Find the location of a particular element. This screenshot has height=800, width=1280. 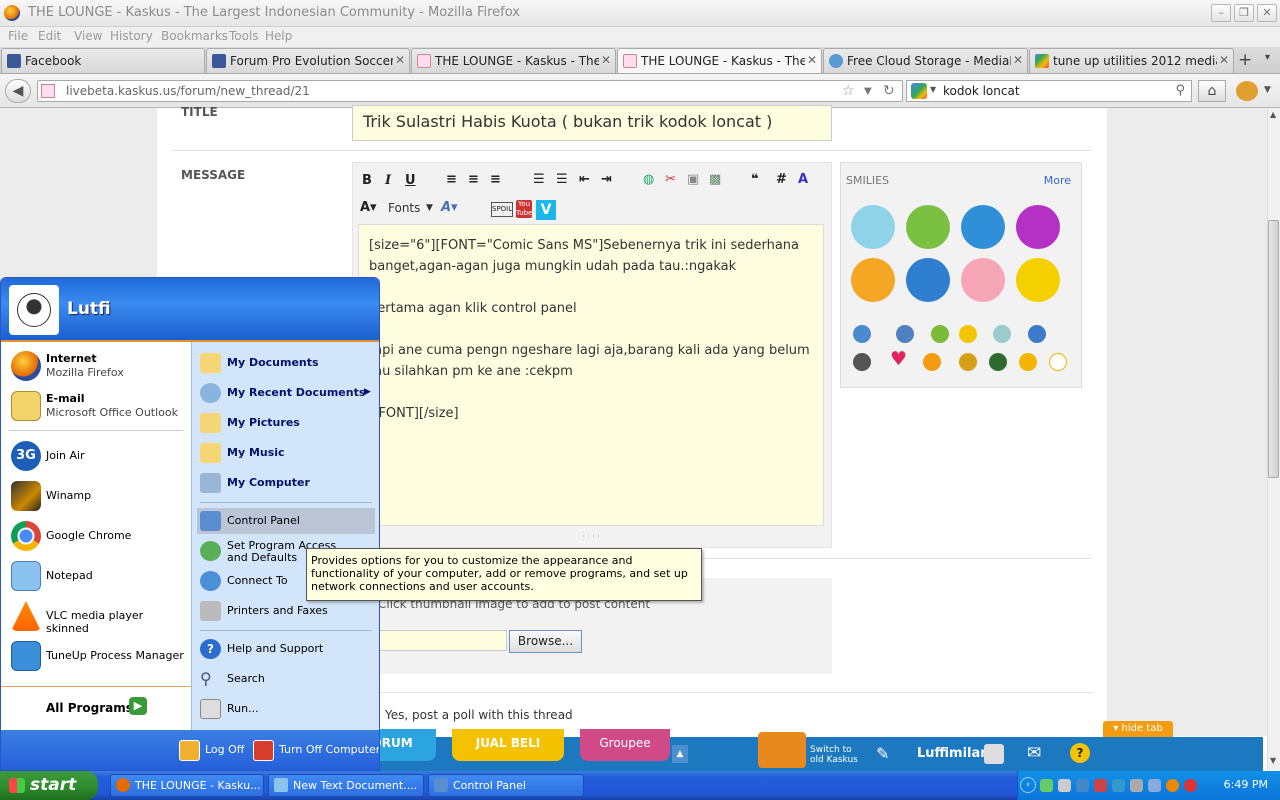

expand-up-icon: ▲ is located at coordinates (680, 754).